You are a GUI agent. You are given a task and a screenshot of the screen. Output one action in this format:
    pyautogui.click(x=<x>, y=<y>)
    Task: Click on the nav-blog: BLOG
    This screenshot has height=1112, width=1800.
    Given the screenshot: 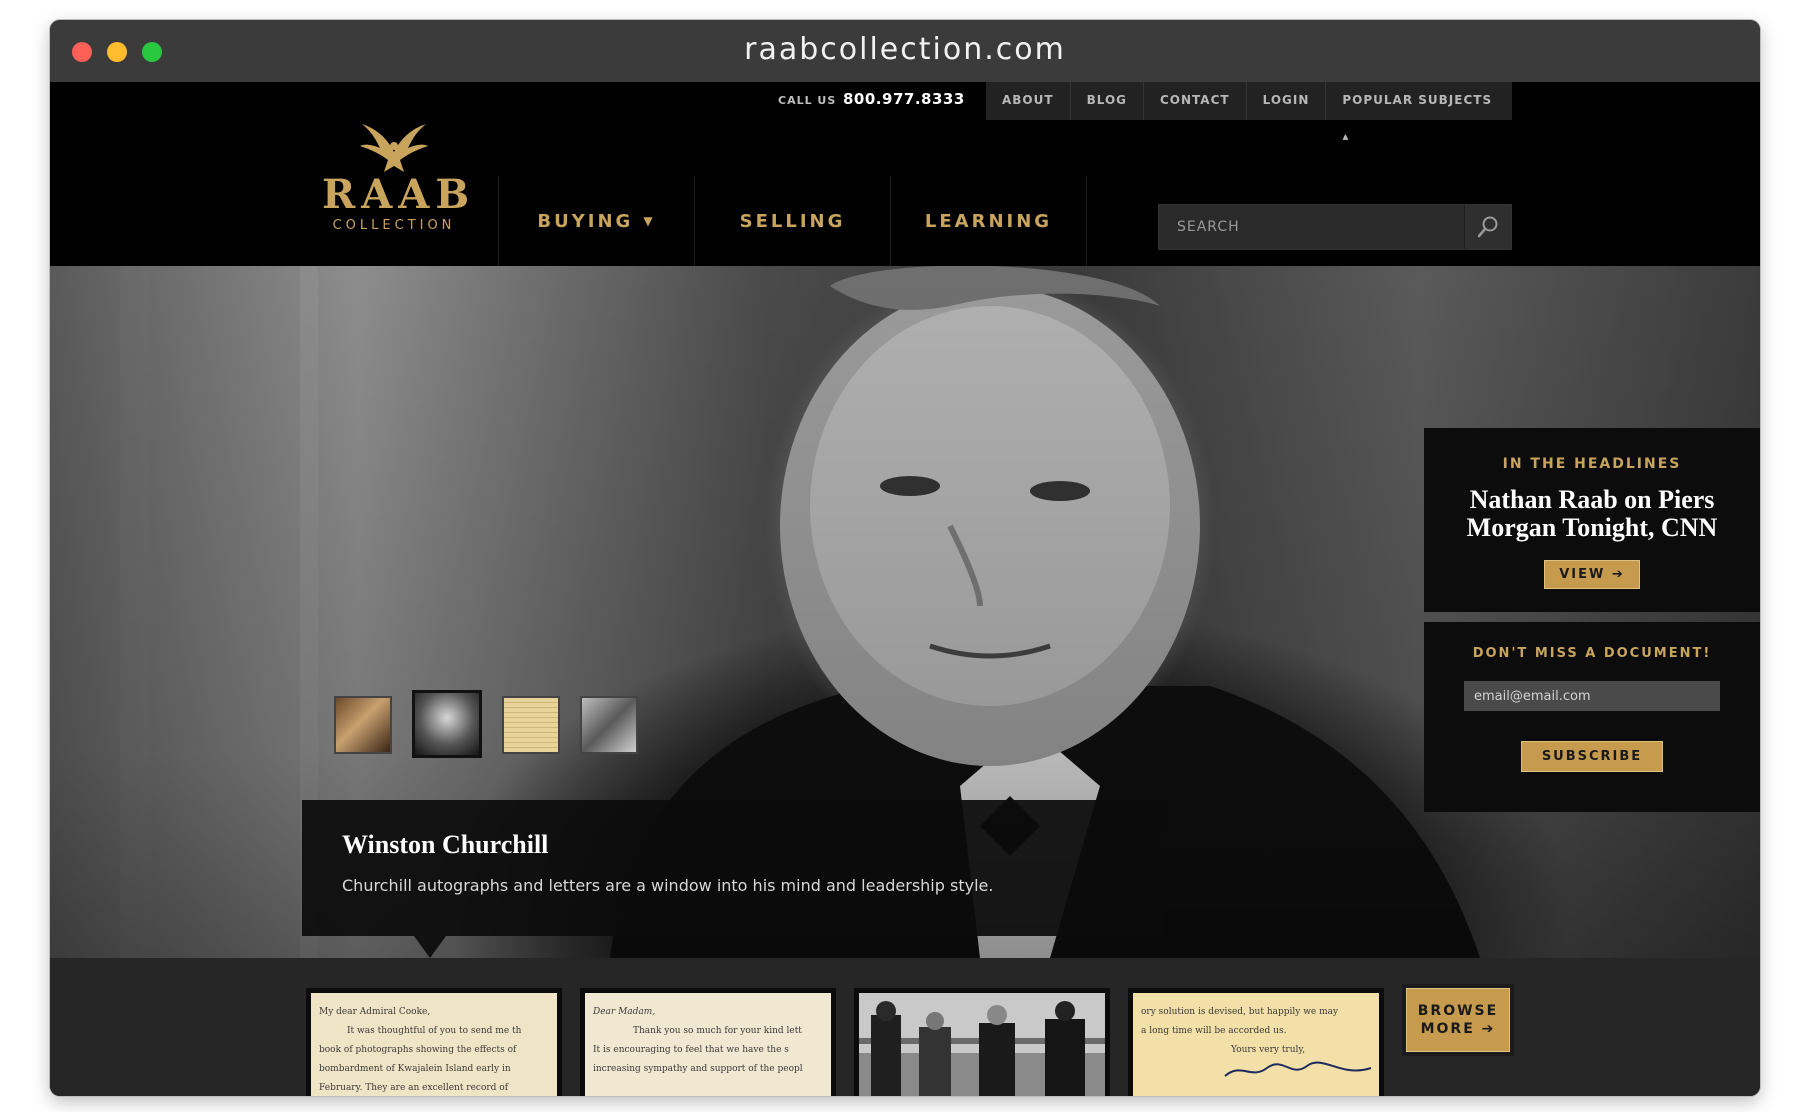 What is the action you would take?
    pyautogui.click(x=1107, y=101)
    